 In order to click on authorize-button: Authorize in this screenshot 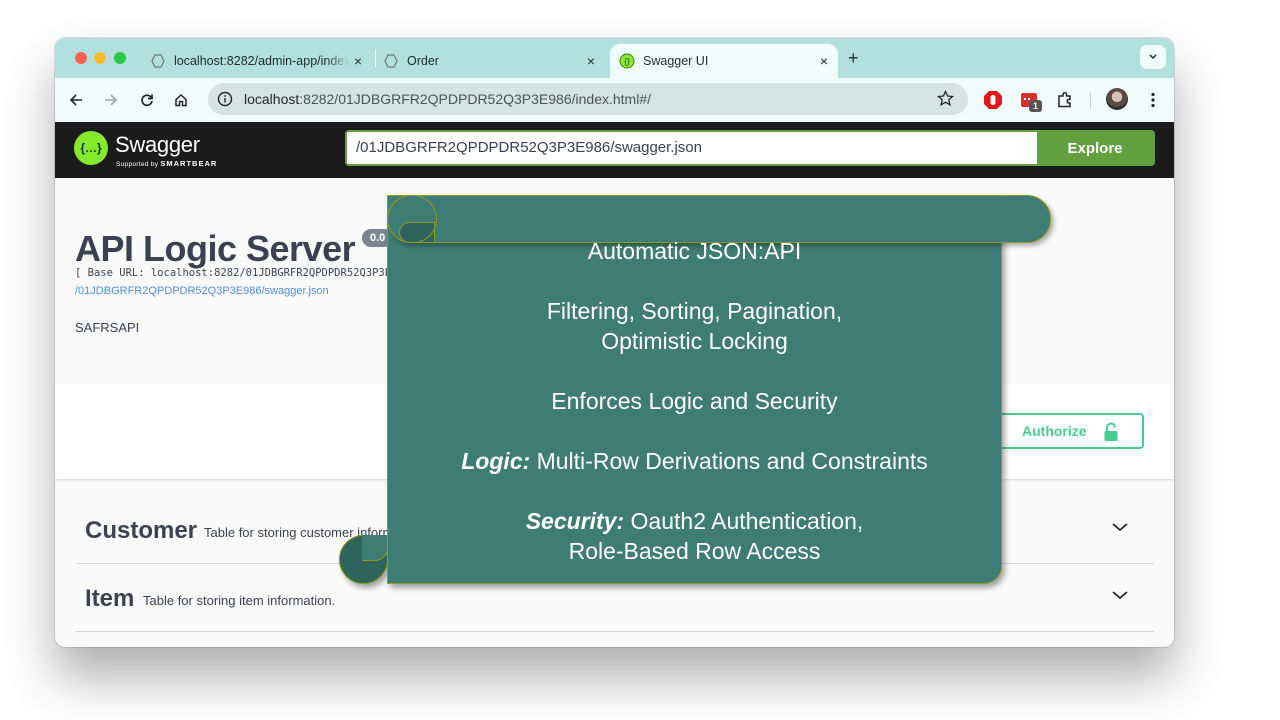, I will do `click(1064, 431)`.